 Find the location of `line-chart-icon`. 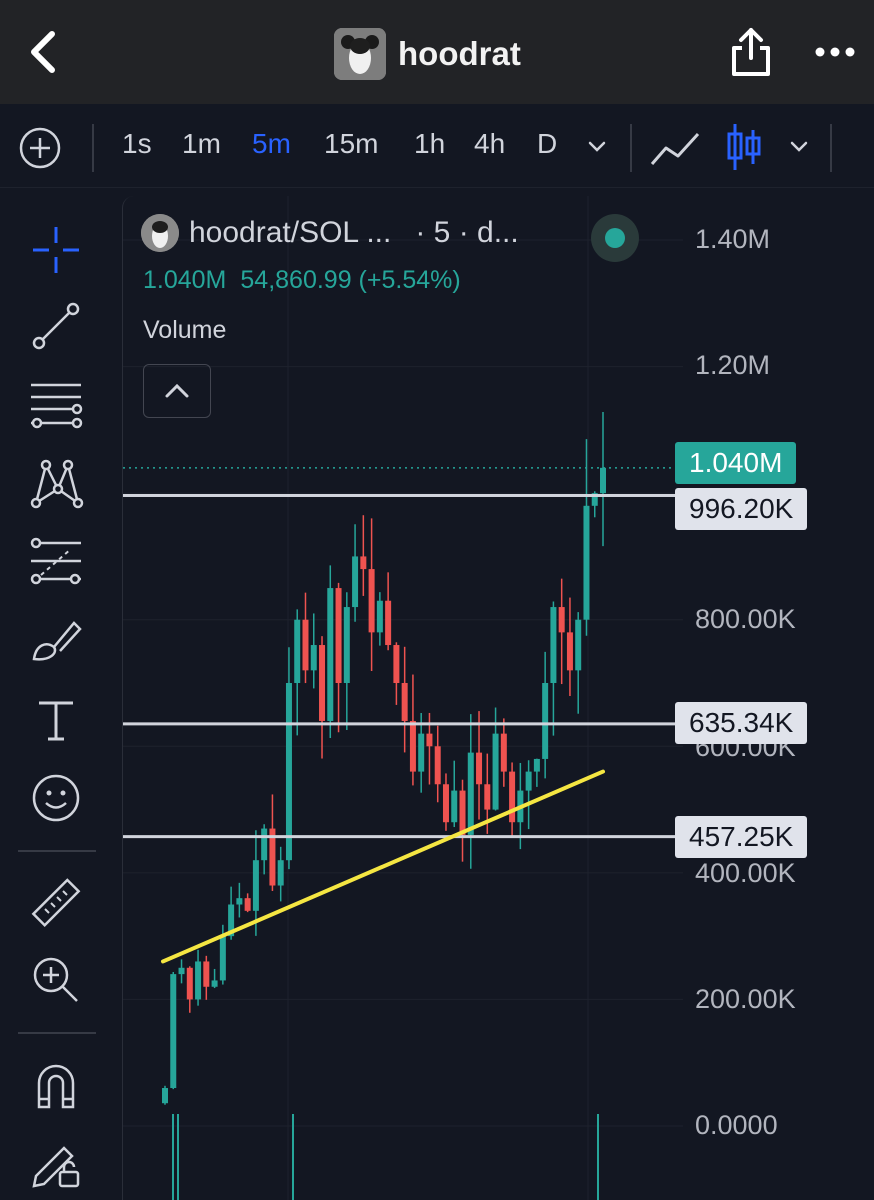

line-chart-icon is located at coordinates (676, 148).